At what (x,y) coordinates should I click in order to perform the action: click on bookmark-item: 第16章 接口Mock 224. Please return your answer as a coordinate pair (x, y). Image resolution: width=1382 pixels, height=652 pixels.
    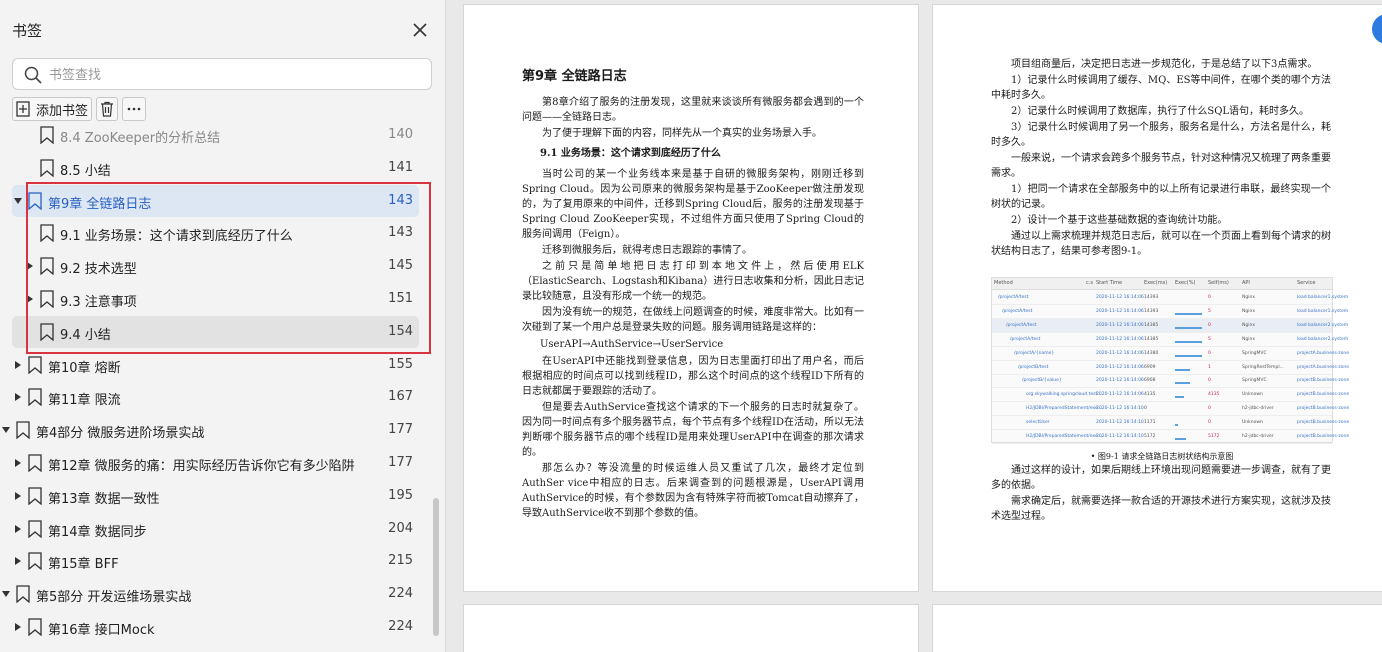
    Looking at the image, I should click on (215, 627).